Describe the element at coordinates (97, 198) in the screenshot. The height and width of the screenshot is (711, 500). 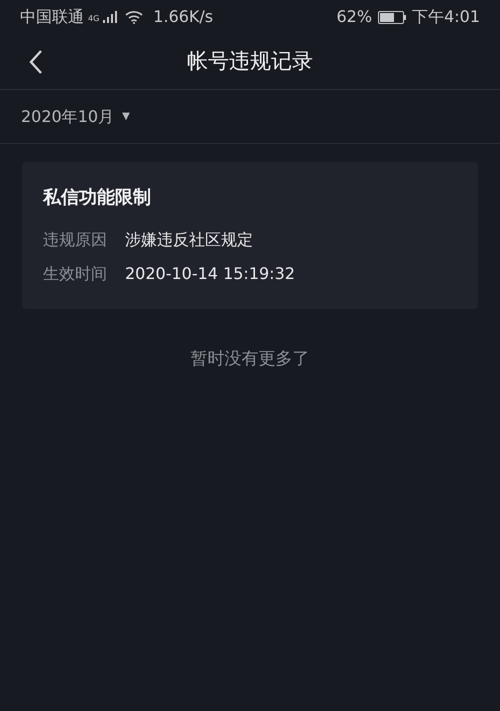
I see `record-title: 私信功能限制` at that location.